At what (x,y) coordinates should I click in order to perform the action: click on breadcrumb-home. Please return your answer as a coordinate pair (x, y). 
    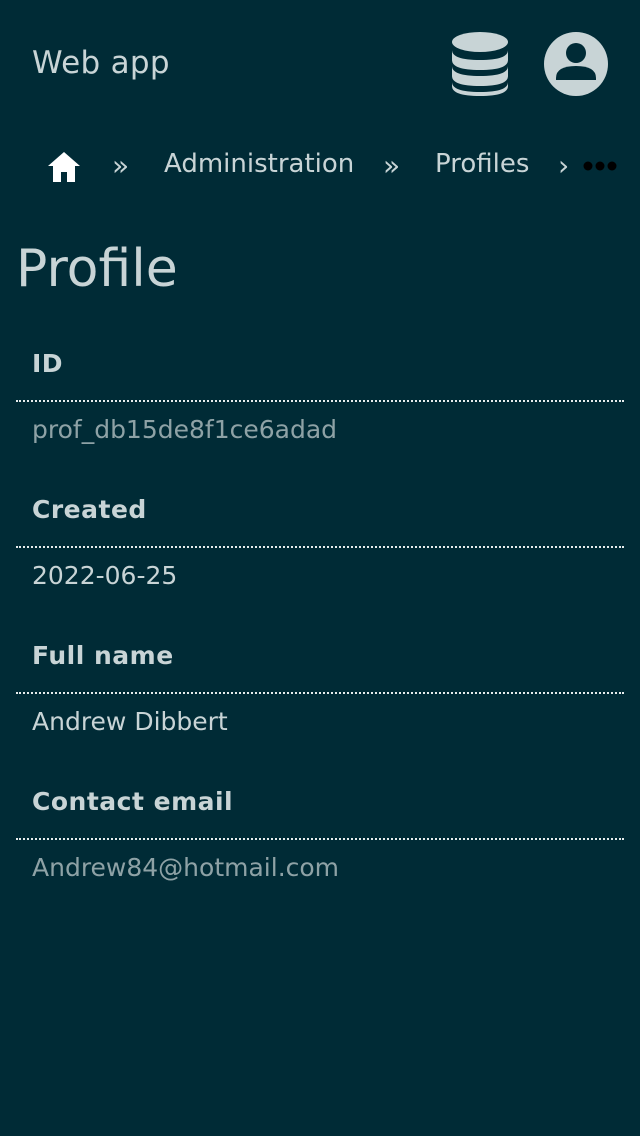
    Looking at the image, I should click on (64, 167).